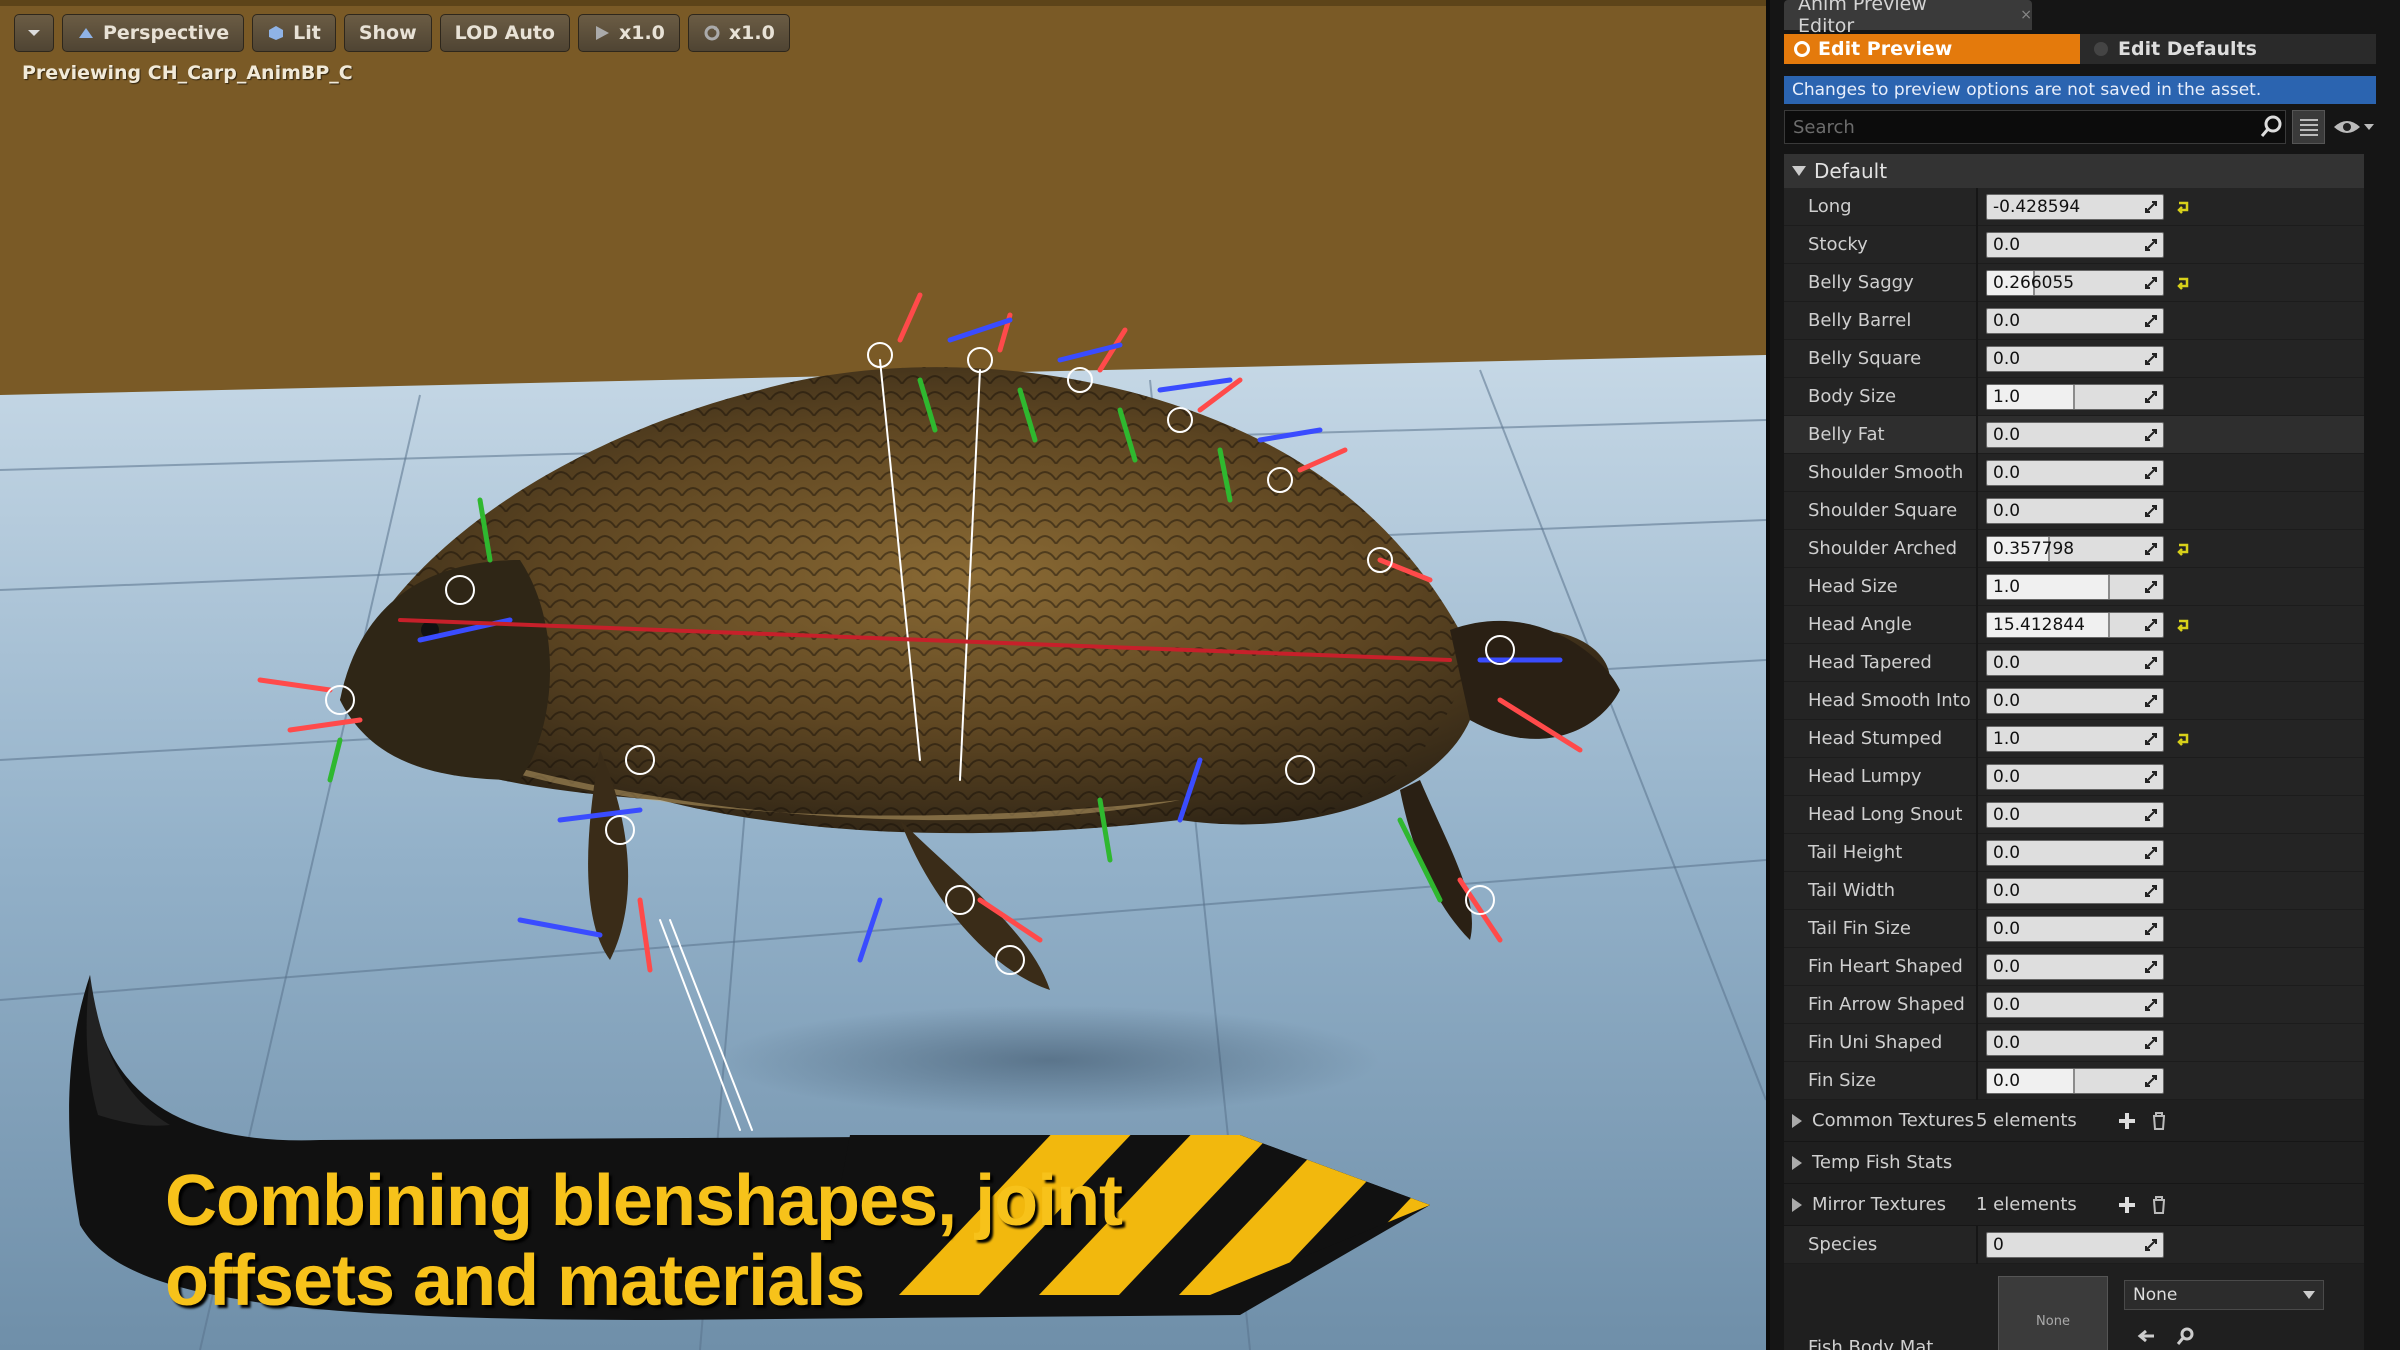  What do you see at coordinates (153, 33) in the screenshot?
I see `perspective-button: Perspective` at bounding box center [153, 33].